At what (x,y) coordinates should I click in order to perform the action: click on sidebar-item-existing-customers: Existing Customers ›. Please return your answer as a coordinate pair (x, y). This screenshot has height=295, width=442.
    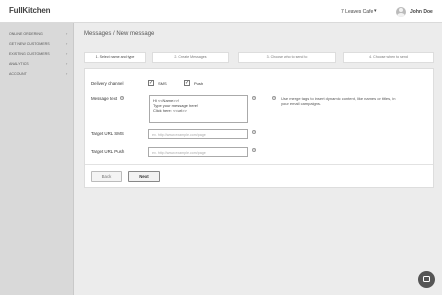
    Looking at the image, I should click on (37, 54).